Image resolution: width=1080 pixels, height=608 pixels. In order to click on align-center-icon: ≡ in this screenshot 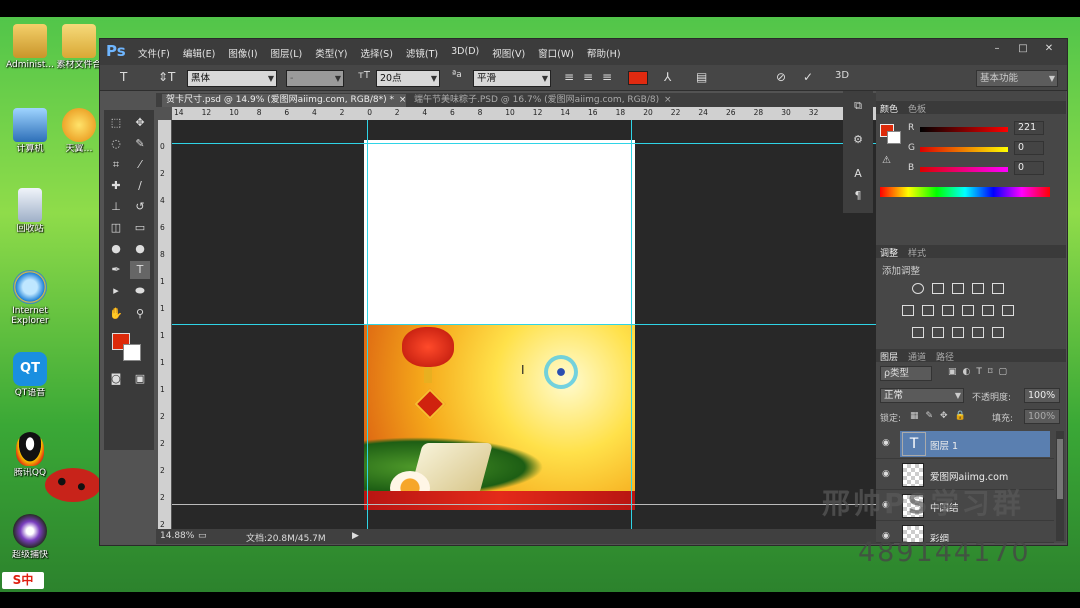, I will do `click(588, 77)`.